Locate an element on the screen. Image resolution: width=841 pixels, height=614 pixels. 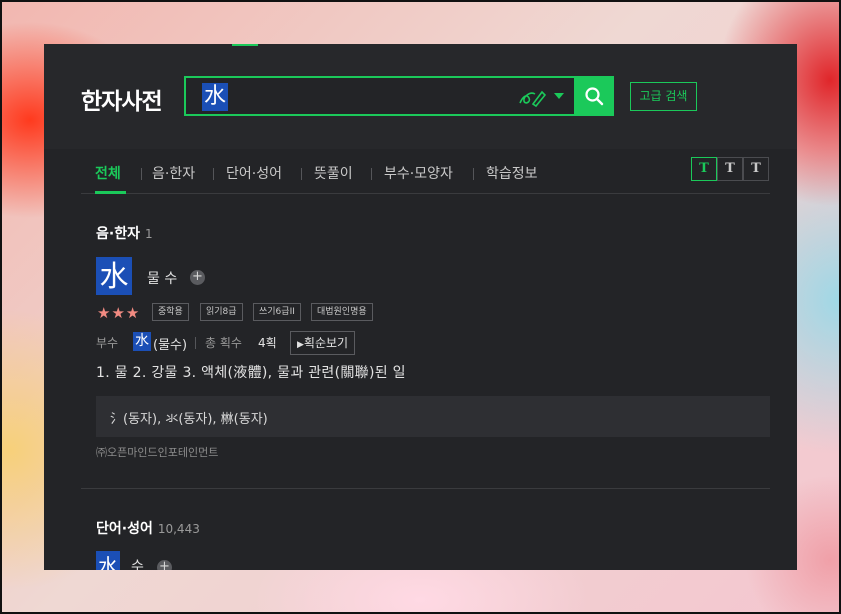
top-accent-bar is located at coordinates (245, 45).